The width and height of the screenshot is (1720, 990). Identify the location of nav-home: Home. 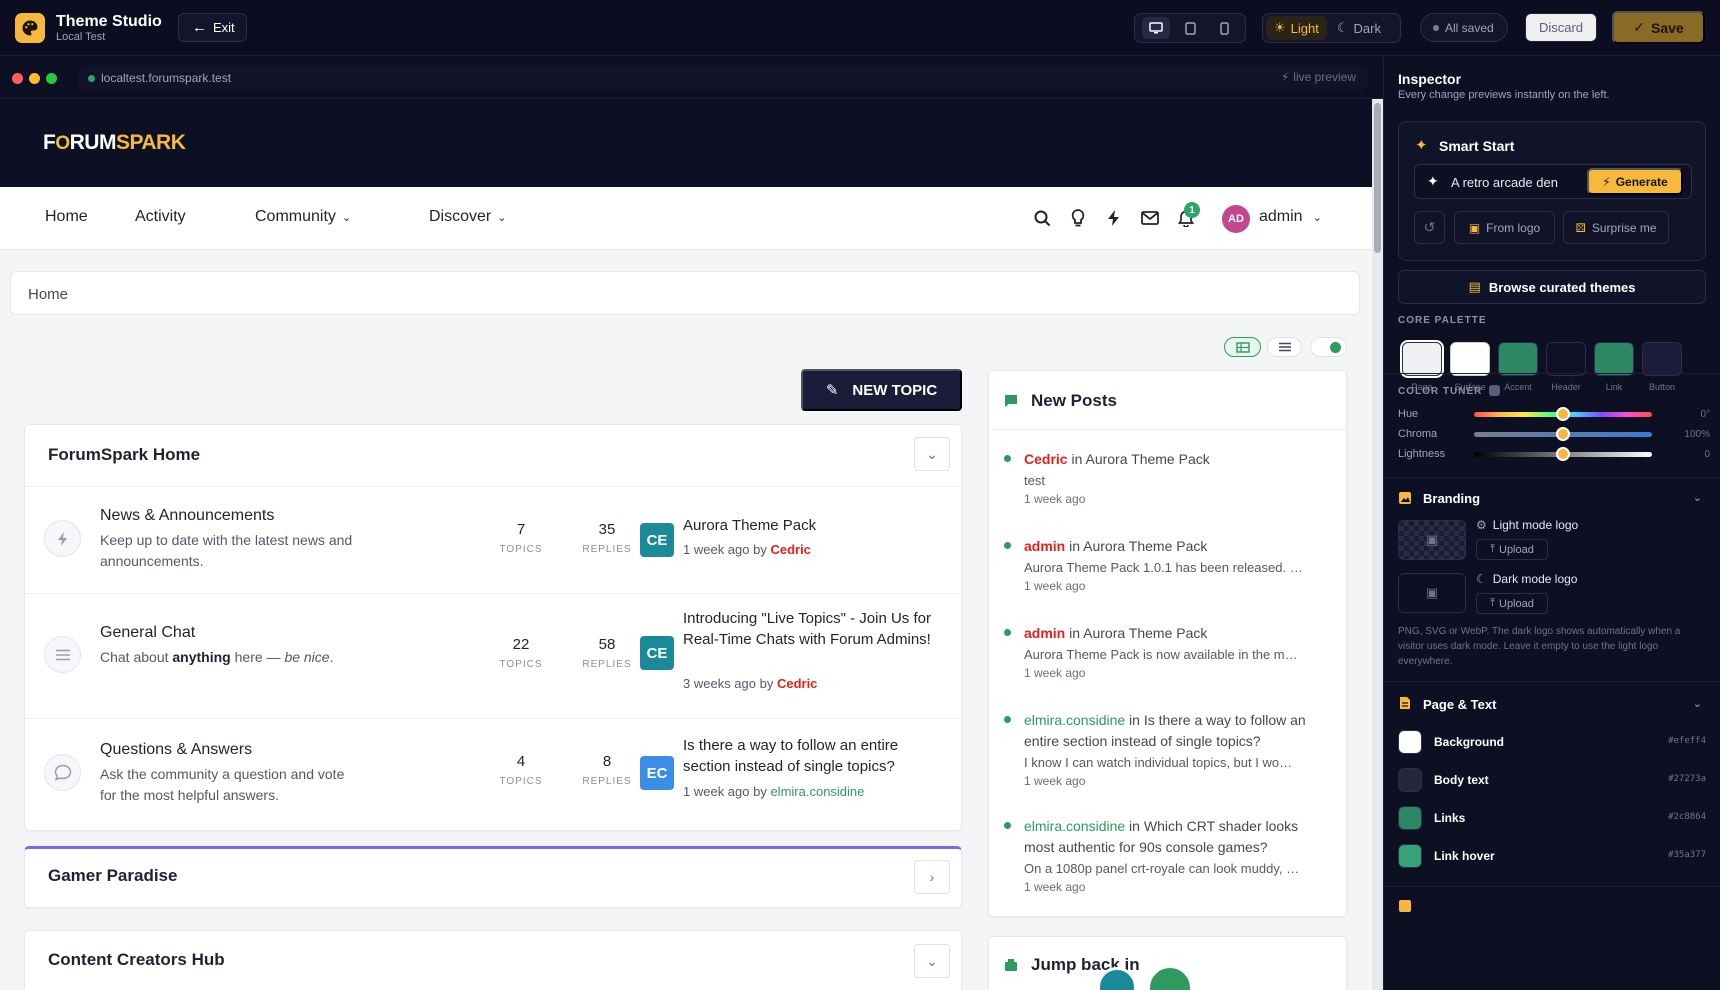
(66, 217).